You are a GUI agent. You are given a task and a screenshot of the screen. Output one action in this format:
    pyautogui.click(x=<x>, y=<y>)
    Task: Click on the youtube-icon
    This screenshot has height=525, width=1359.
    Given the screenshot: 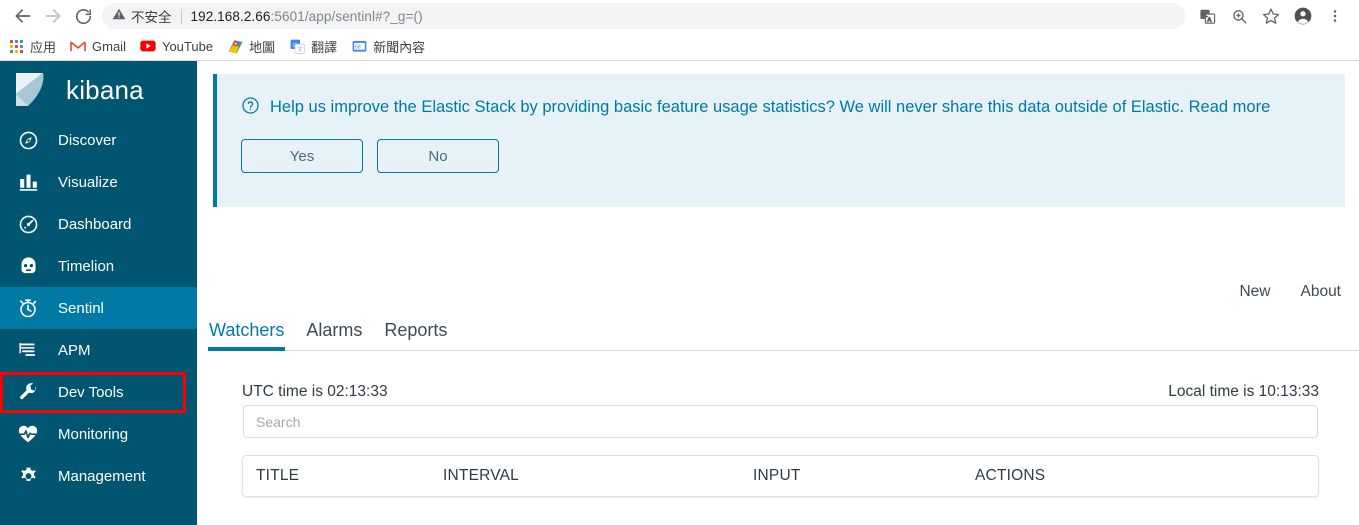 What is the action you would take?
    pyautogui.click(x=148, y=46)
    